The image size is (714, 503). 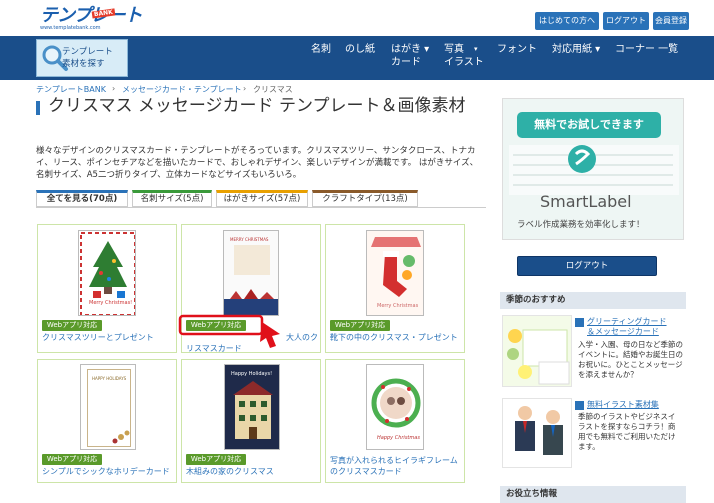 What do you see at coordinates (360, 49) in the screenshot?
I see `nav-item-noshi: のし紙` at bounding box center [360, 49].